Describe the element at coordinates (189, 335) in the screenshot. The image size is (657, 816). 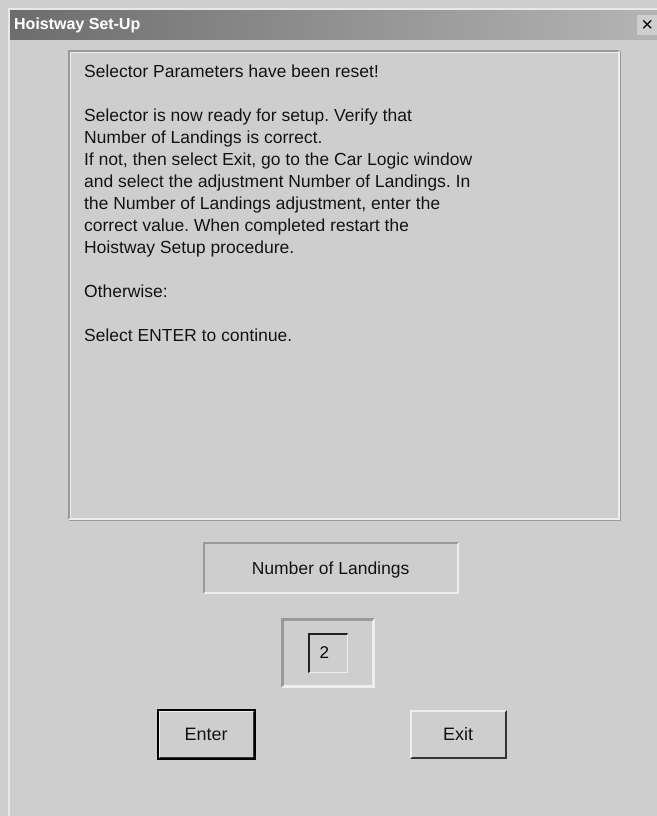
I see `message-text: Select ENTER to continue.` at that location.